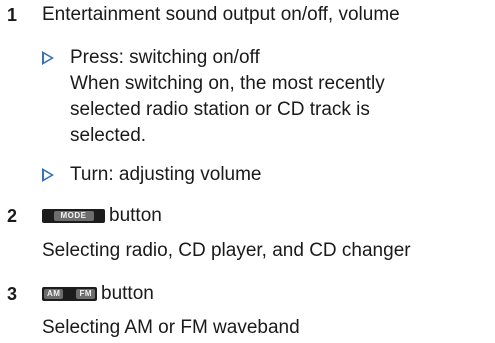 This screenshot has height=343, width=495. Describe the element at coordinates (127, 293) in the screenshot. I see `item-3-title-suffix: button` at that location.